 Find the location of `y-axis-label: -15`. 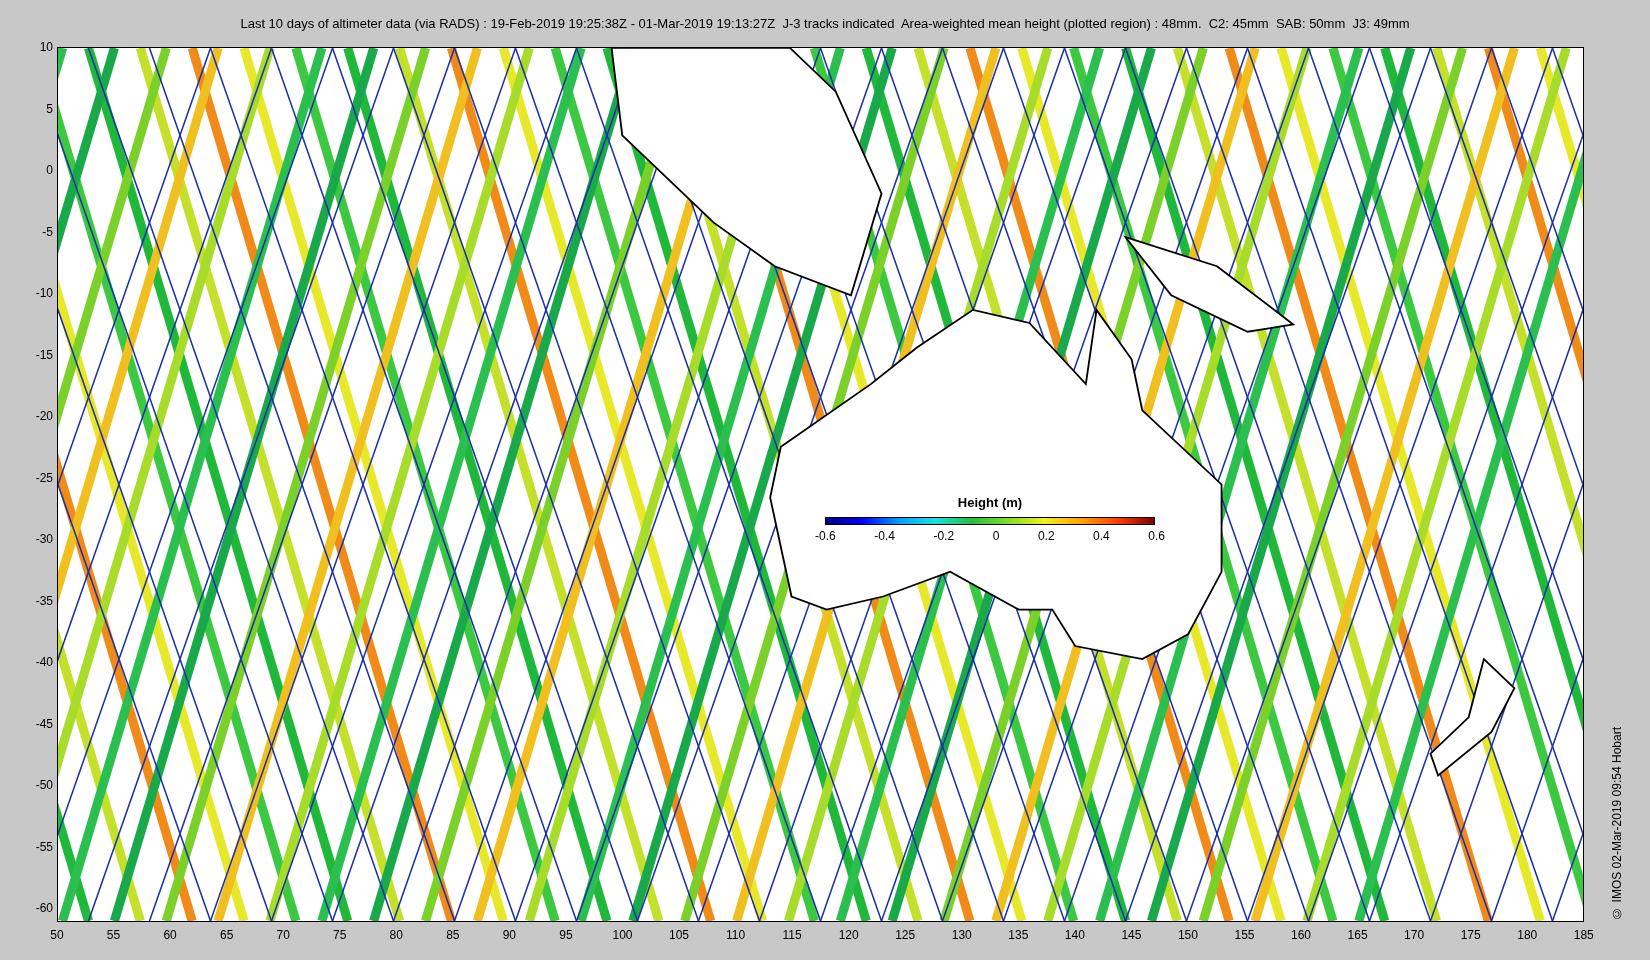

y-axis-label: -15 is located at coordinates (44, 354).